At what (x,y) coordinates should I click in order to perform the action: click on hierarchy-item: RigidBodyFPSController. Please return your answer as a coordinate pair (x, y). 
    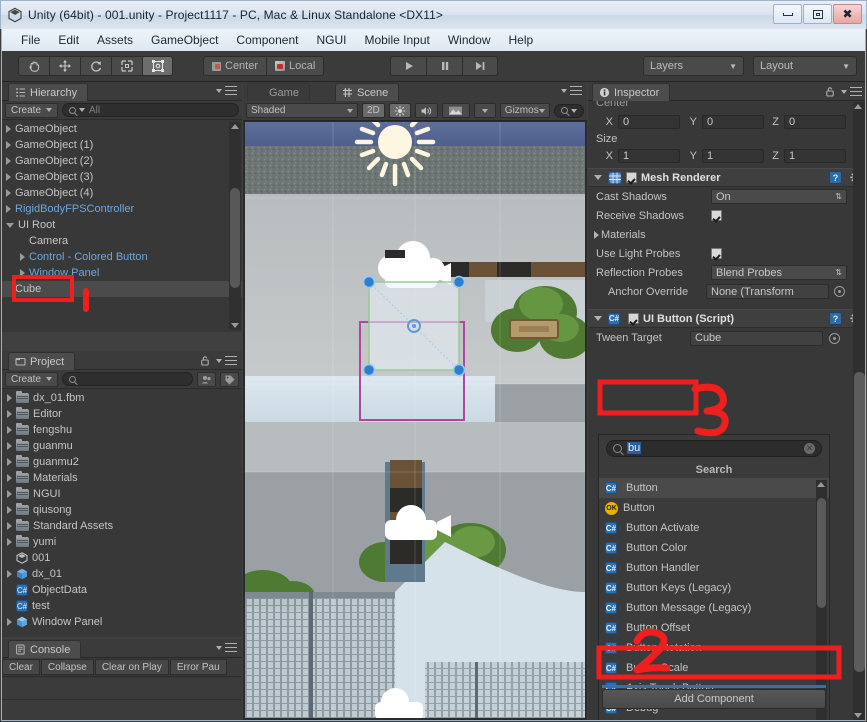
    Looking at the image, I should click on (122, 209).